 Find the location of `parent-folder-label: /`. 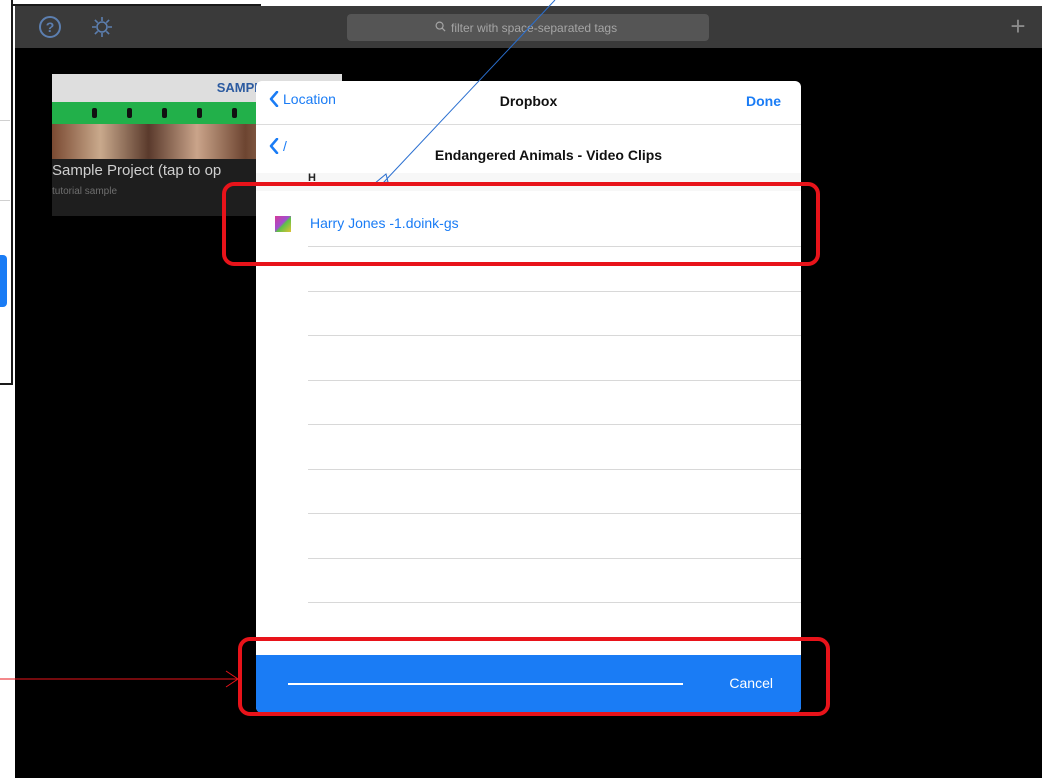

parent-folder-label: / is located at coordinates (285, 146).